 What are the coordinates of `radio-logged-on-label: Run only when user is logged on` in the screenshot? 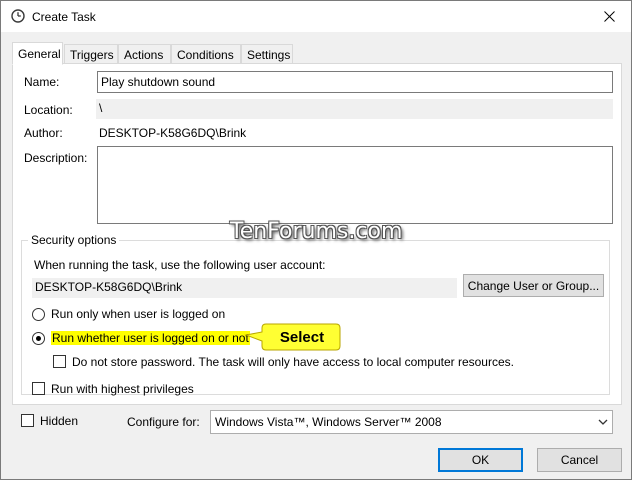 It's located at (138, 314).